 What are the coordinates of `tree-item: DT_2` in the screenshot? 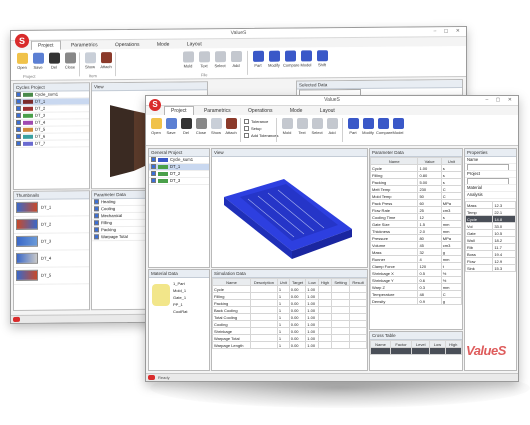 It's located at (179, 174).